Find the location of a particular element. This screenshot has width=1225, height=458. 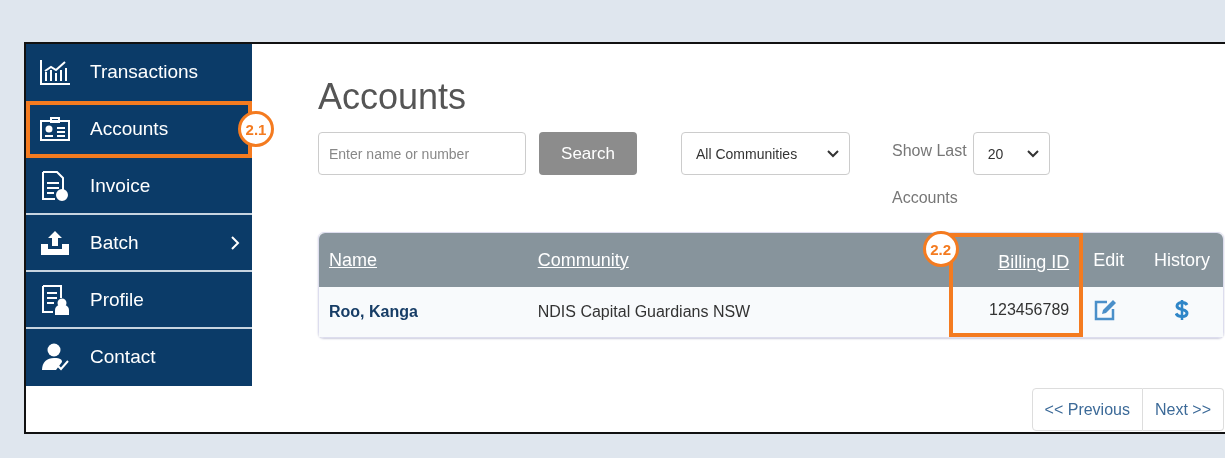

column-header: Edit is located at coordinates (1109, 259).